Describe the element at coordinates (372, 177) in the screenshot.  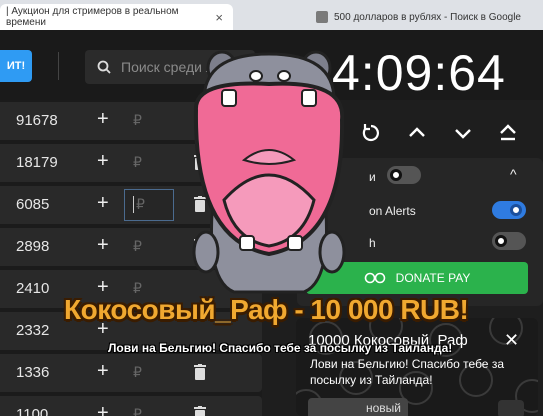
I see `setting-label: и` at that location.